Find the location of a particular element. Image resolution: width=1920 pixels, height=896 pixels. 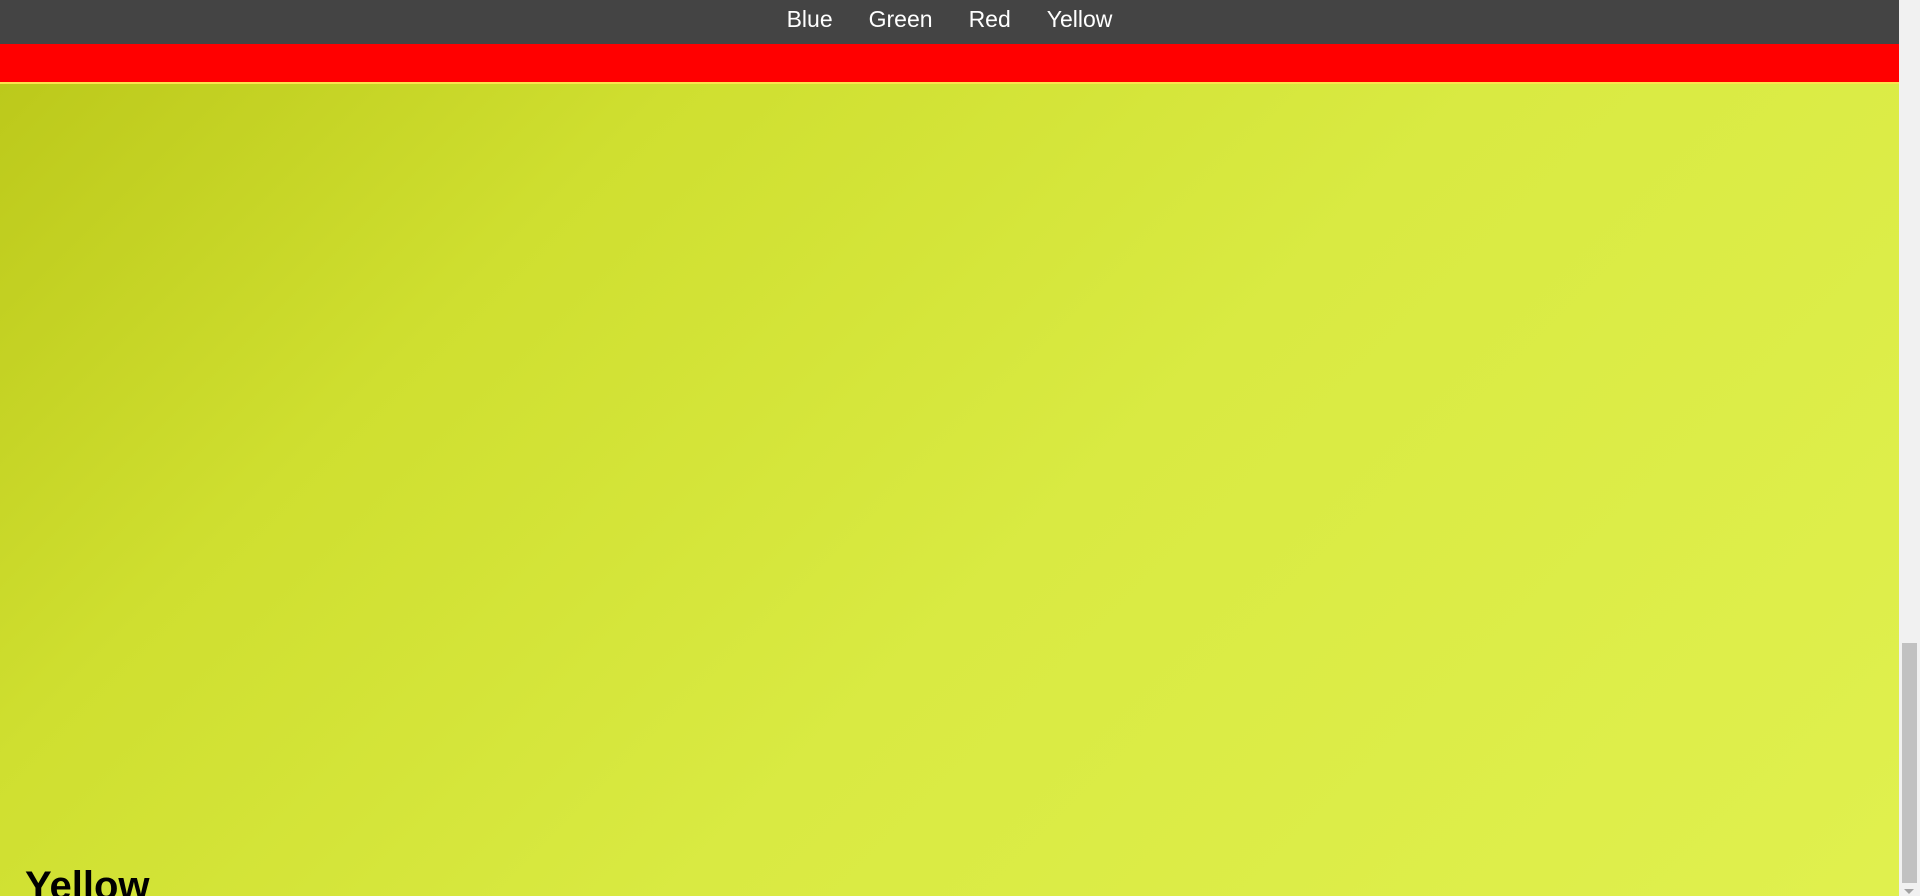

nav-link-green: Green is located at coordinates (901, 19).